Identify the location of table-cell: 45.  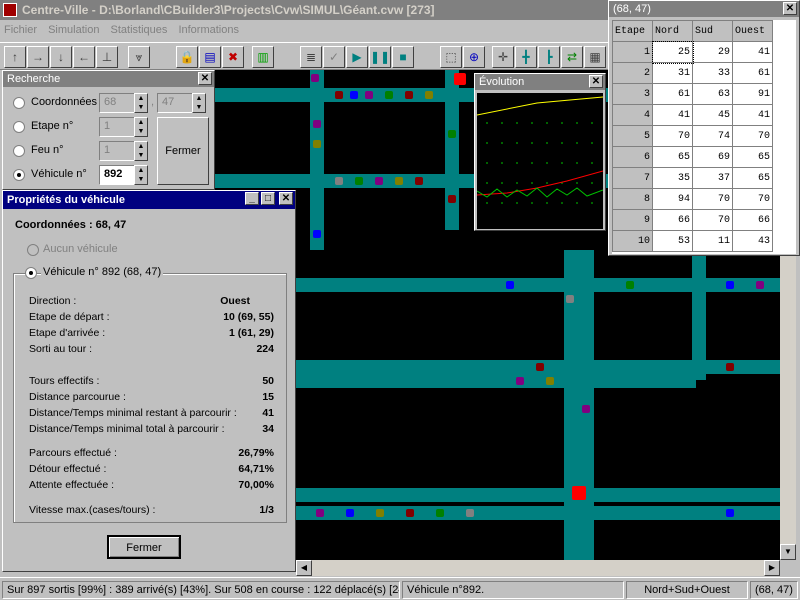
(712, 115).